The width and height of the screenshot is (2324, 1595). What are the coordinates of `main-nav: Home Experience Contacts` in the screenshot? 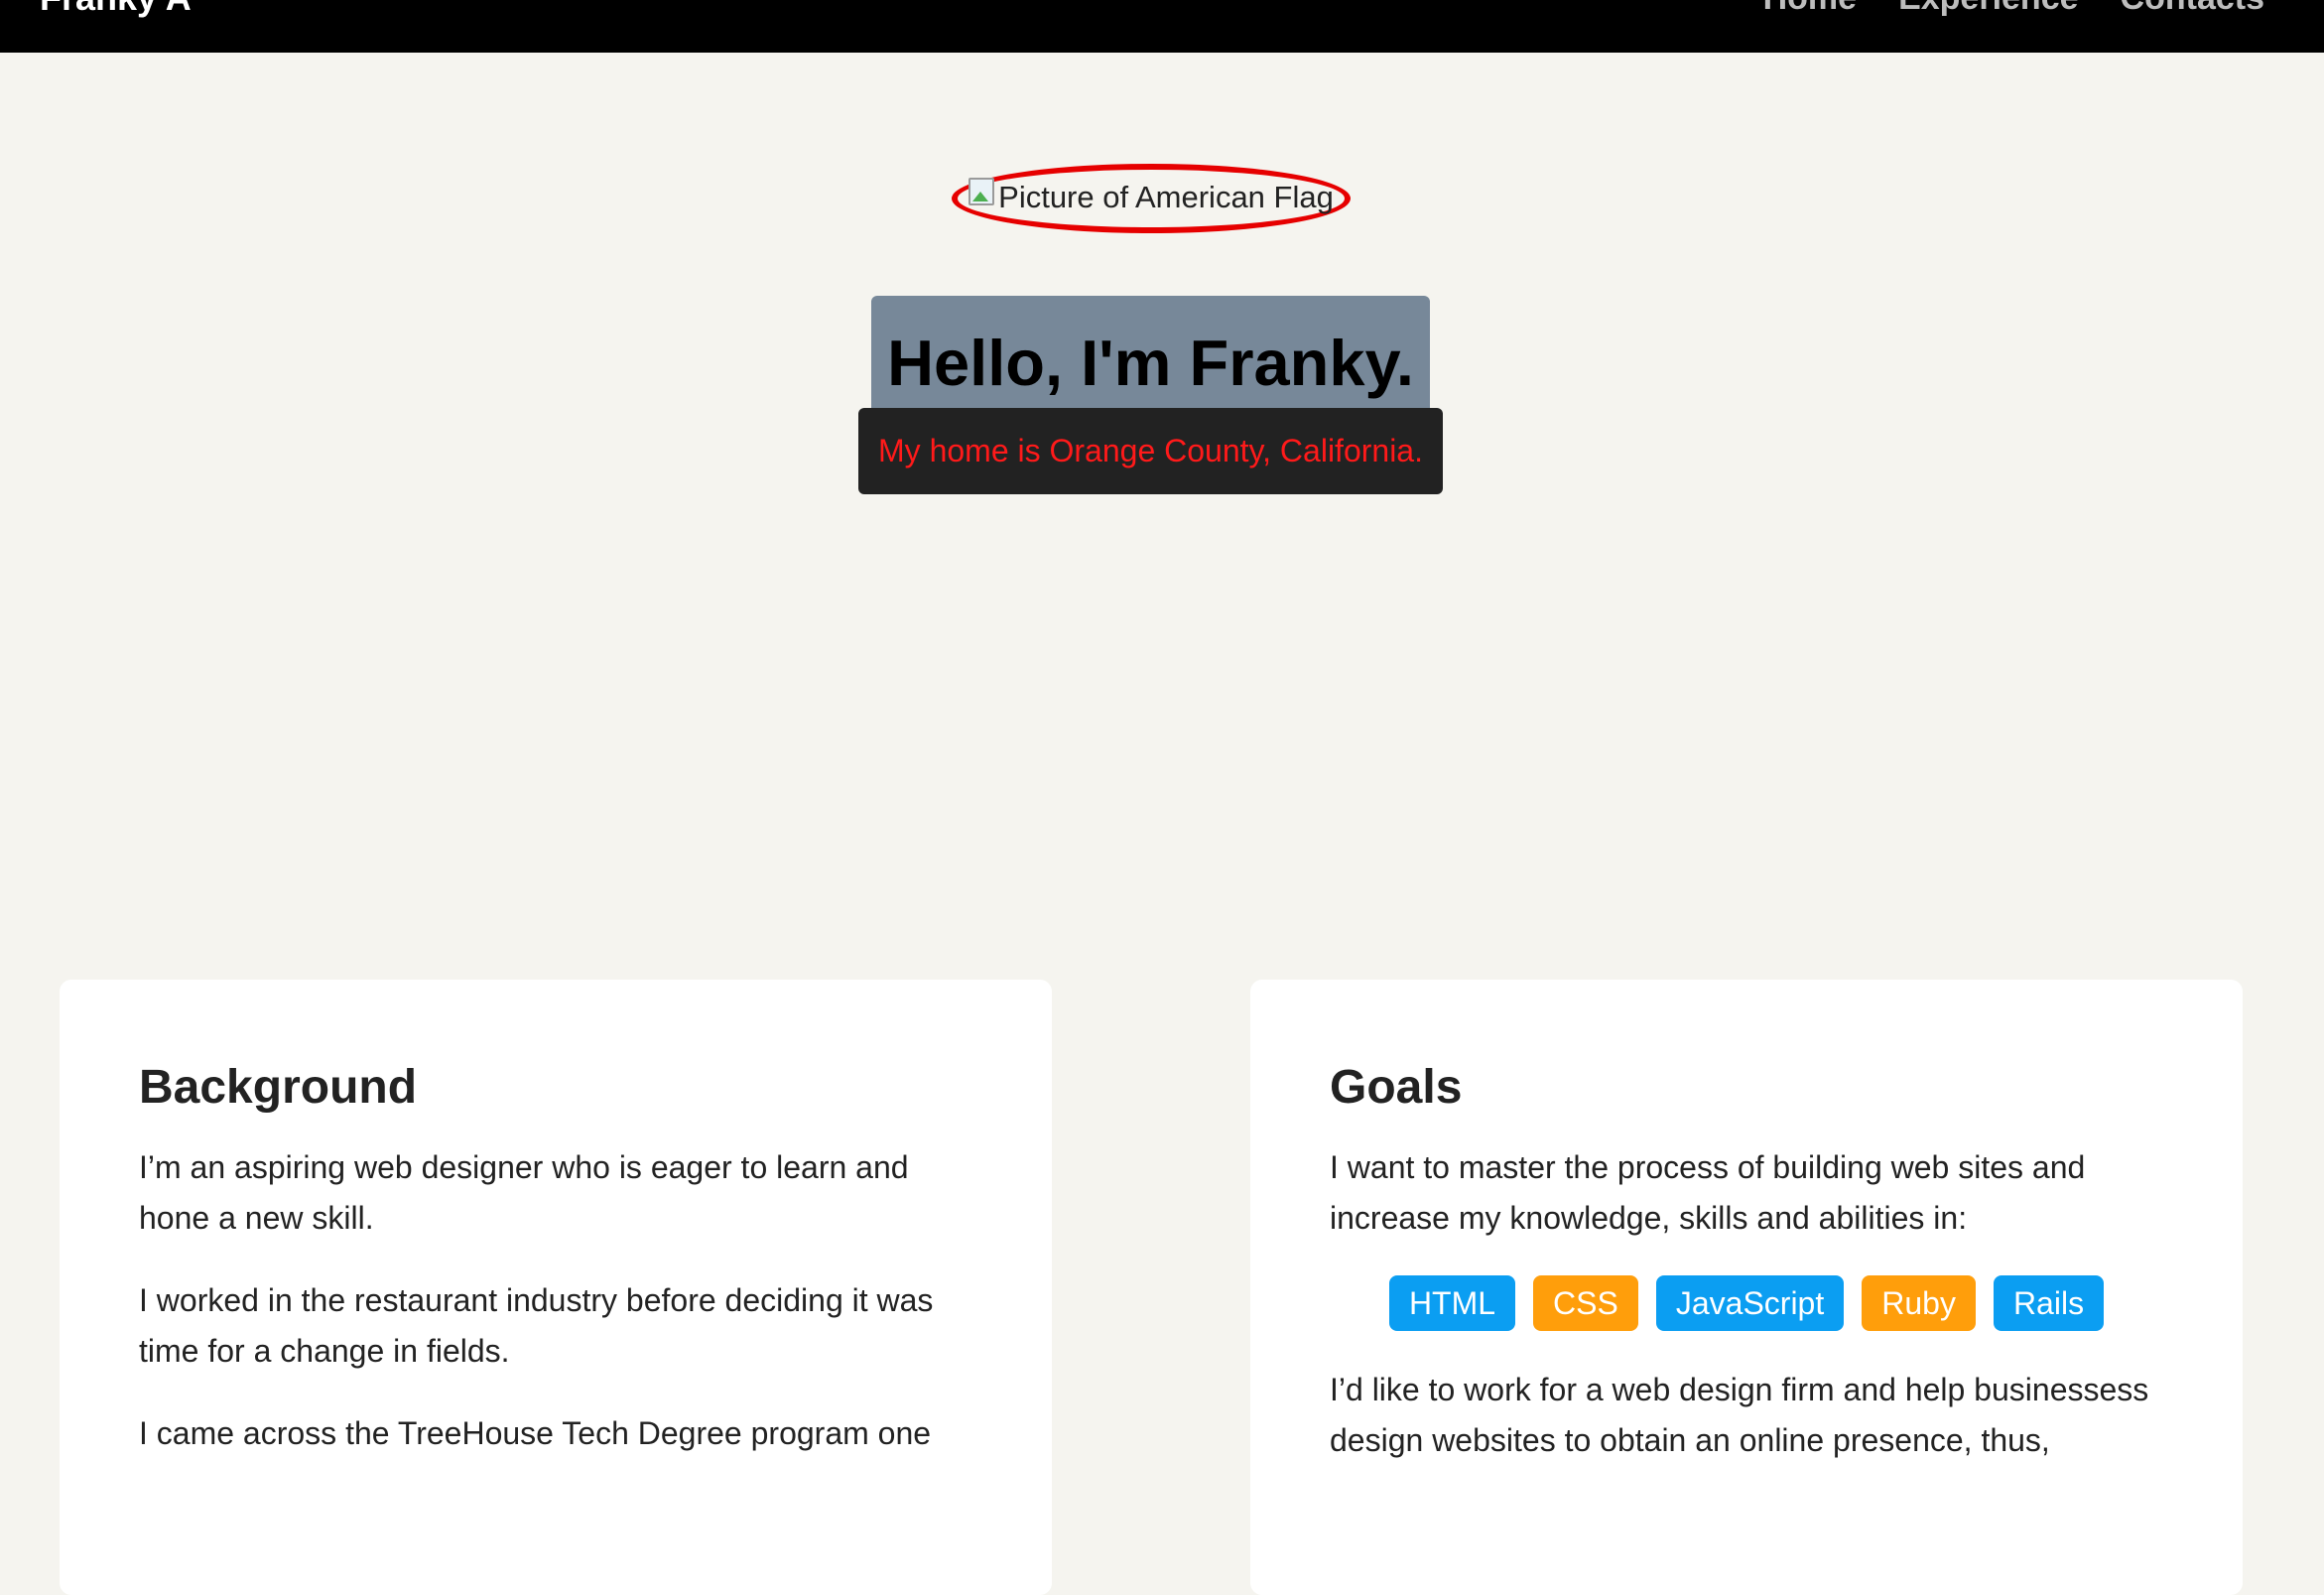 It's located at (2013, 9).